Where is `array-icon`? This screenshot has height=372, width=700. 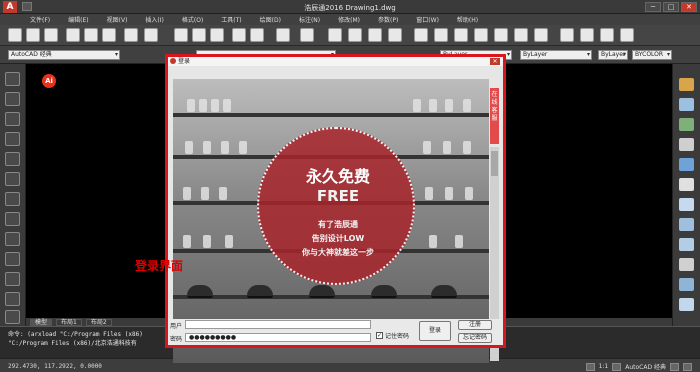
array-icon is located at coordinates (686, 164).